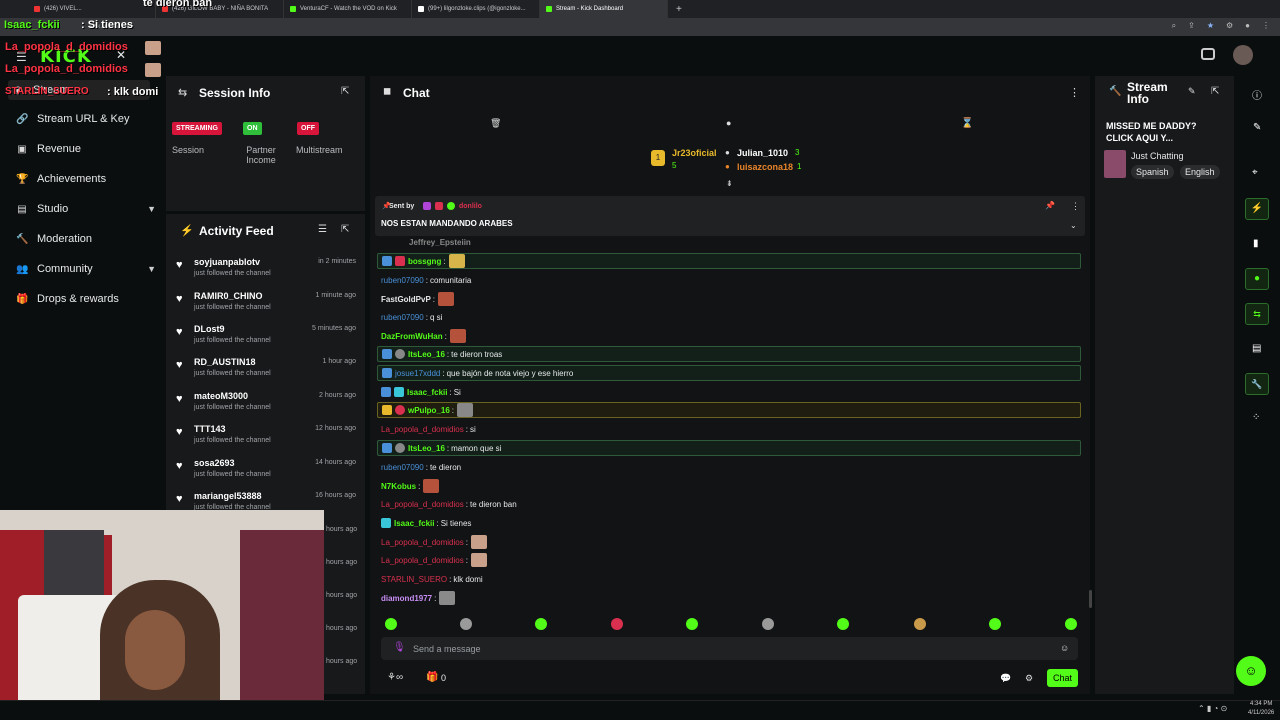  What do you see at coordinates (86, 179) in the screenshot?
I see `sidebar-item-achievements: 🏆 Achievements` at bounding box center [86, 179].